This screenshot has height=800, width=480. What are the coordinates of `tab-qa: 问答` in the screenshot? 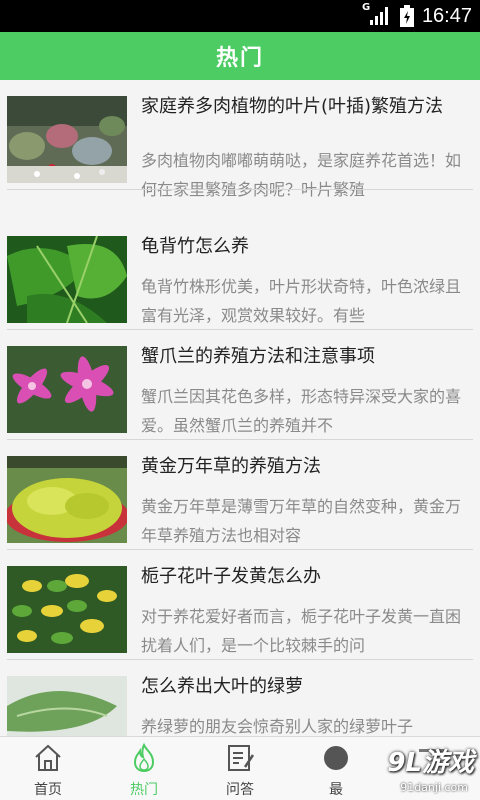 It's located at (240, 768).